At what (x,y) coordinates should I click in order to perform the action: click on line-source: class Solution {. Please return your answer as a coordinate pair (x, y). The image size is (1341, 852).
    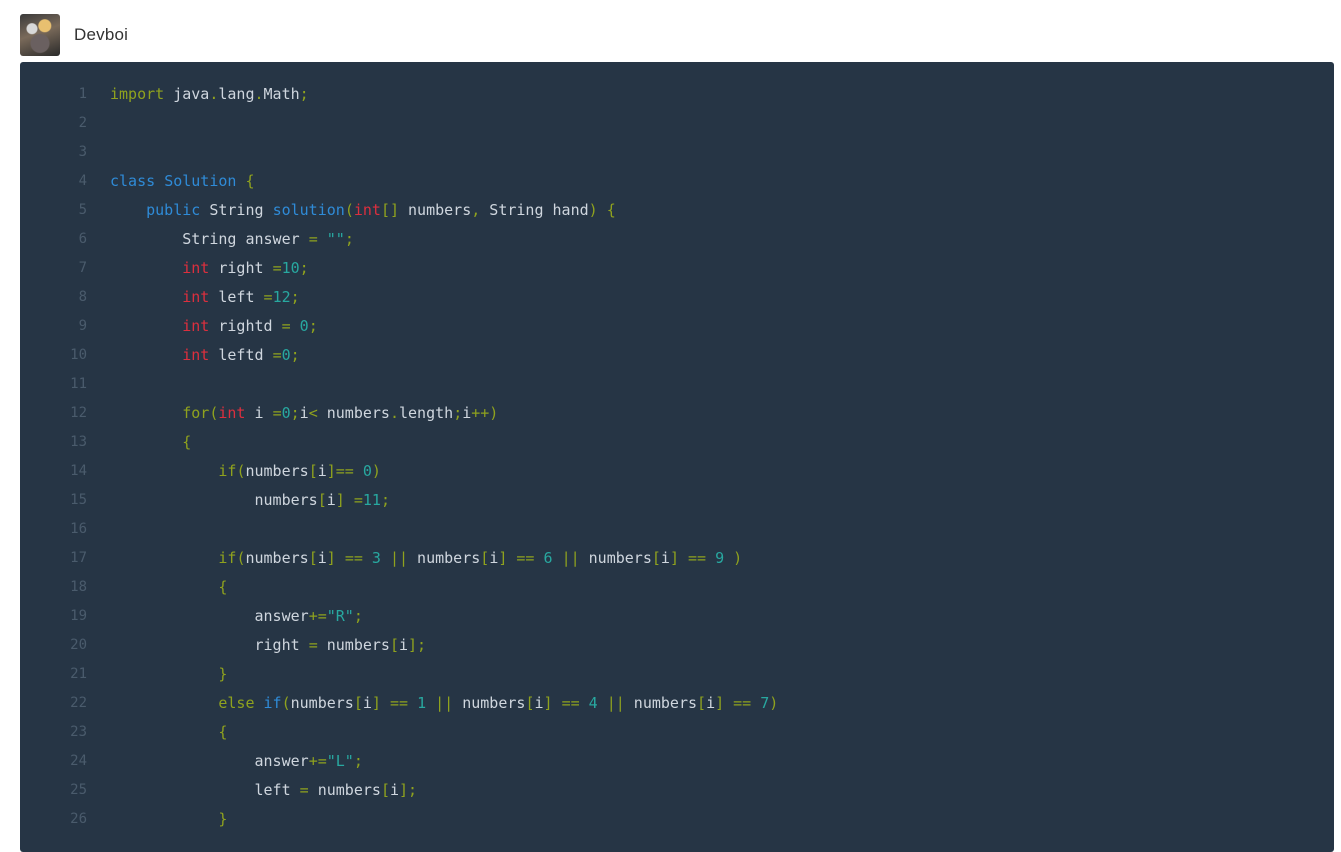
    Looking at the image, I should click on (171, 181).